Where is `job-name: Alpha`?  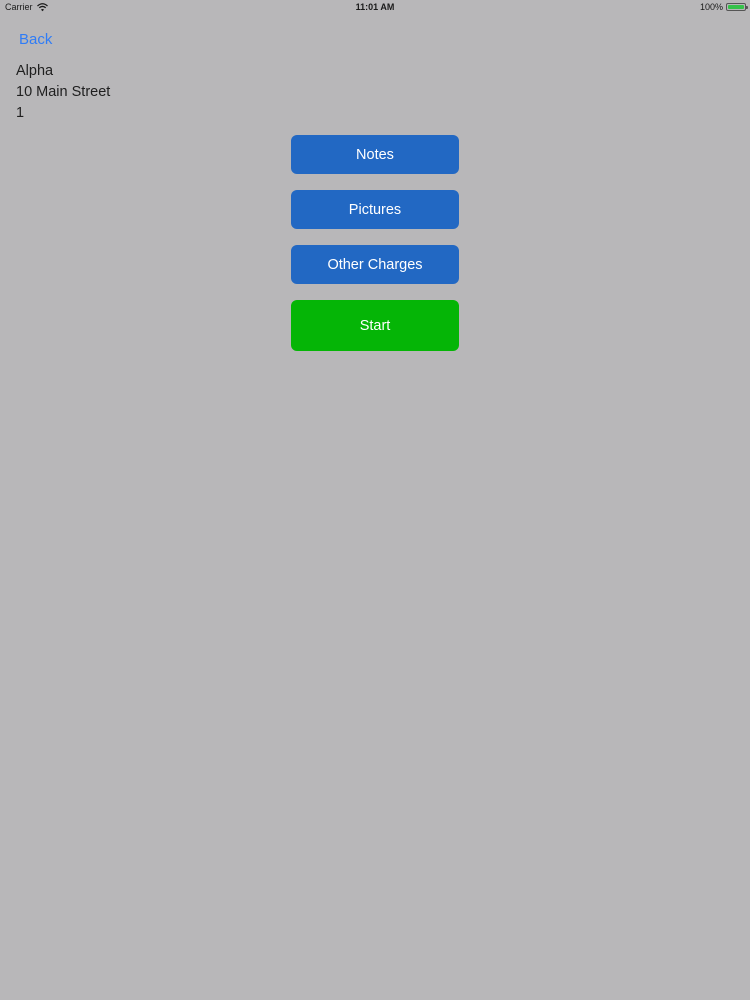 job-name: Alpha is located at coordinates (35, 71).